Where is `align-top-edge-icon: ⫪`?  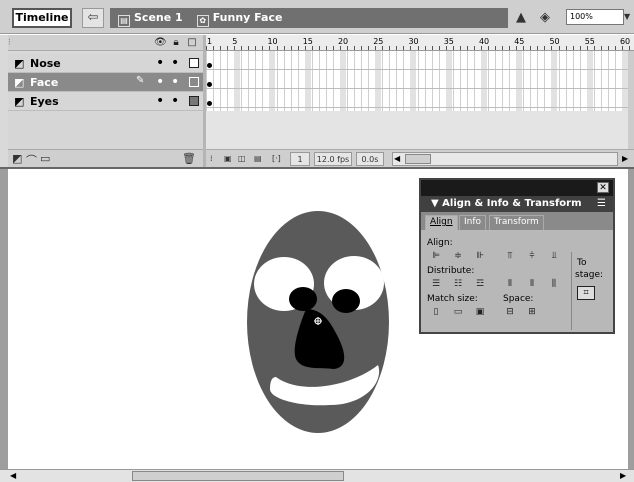
align-top-edge-icon: ⫪ is located at coordinates (510, 256).